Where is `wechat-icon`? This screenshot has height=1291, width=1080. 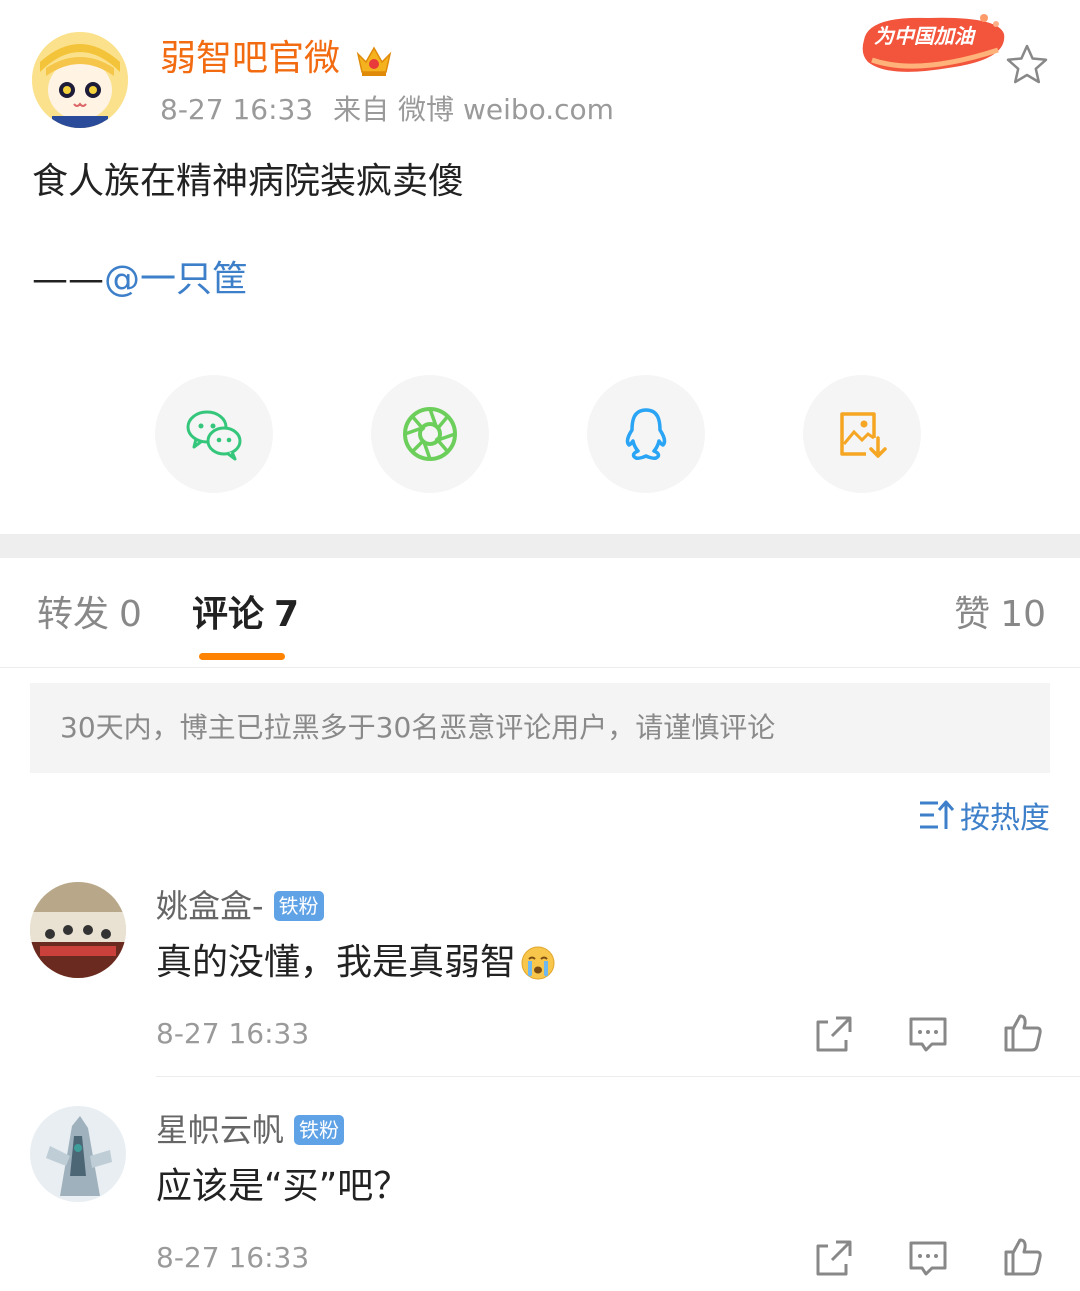
wechat-icon is located at coordinates (214, 435).